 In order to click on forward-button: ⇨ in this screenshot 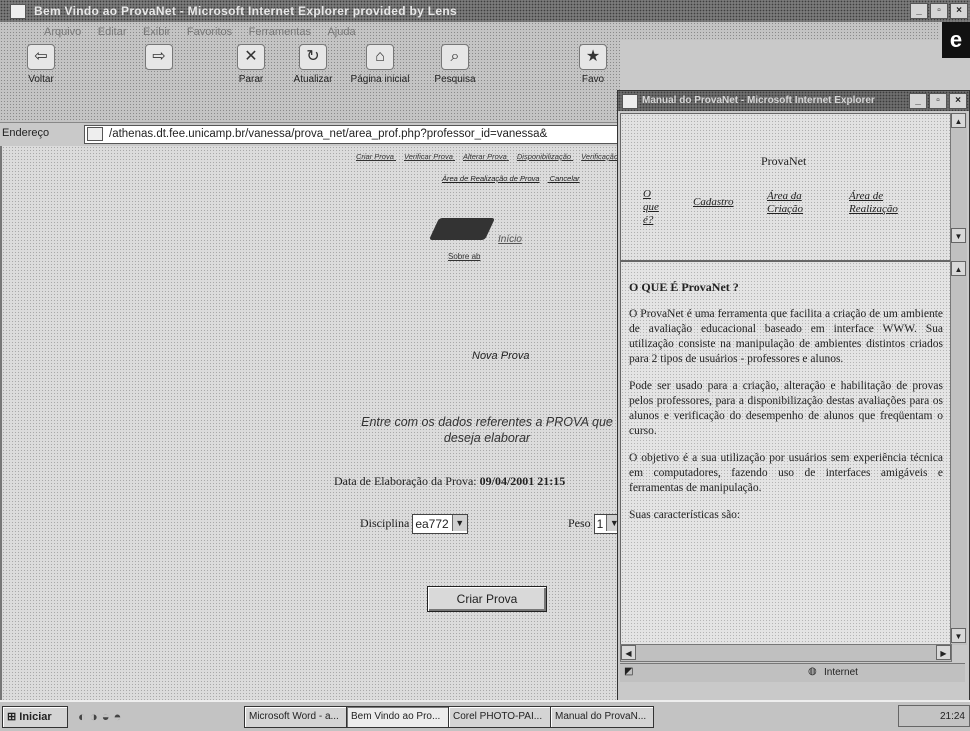, I will do `click(159, 59)`.